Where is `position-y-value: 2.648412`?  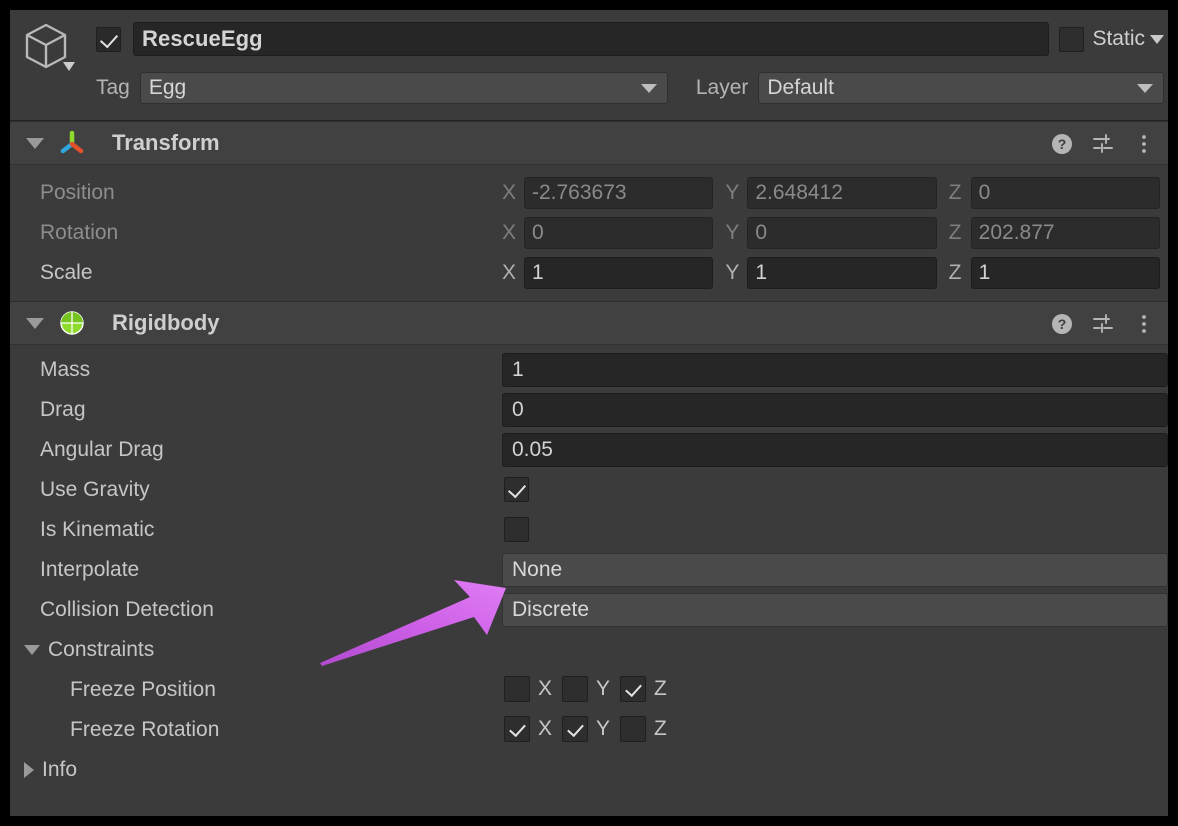
position-y-value: 2.648412 is located at coordinates (799, 192).